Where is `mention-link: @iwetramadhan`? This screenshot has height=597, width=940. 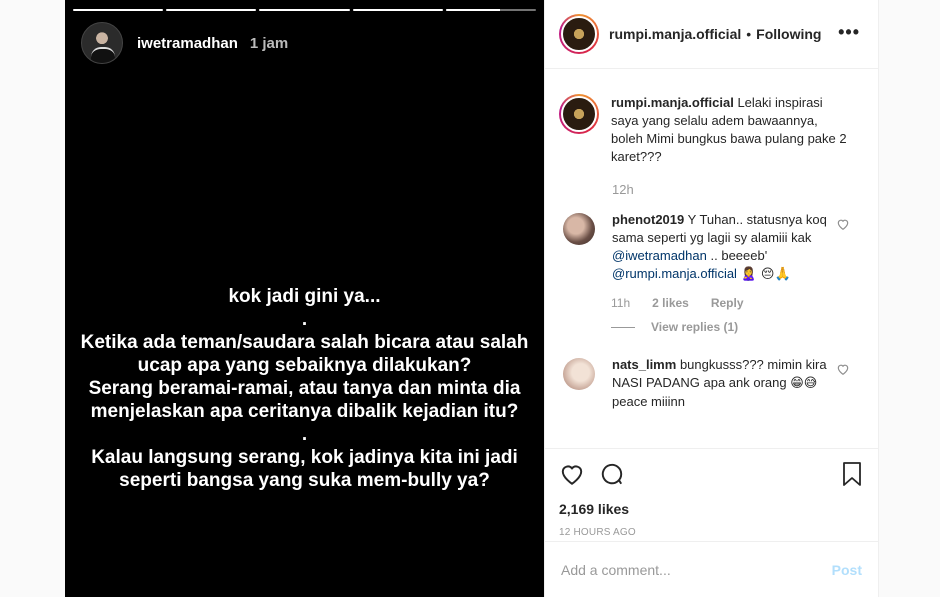 mention-link: @iwetramadhan is located at coordinates (659, 255).